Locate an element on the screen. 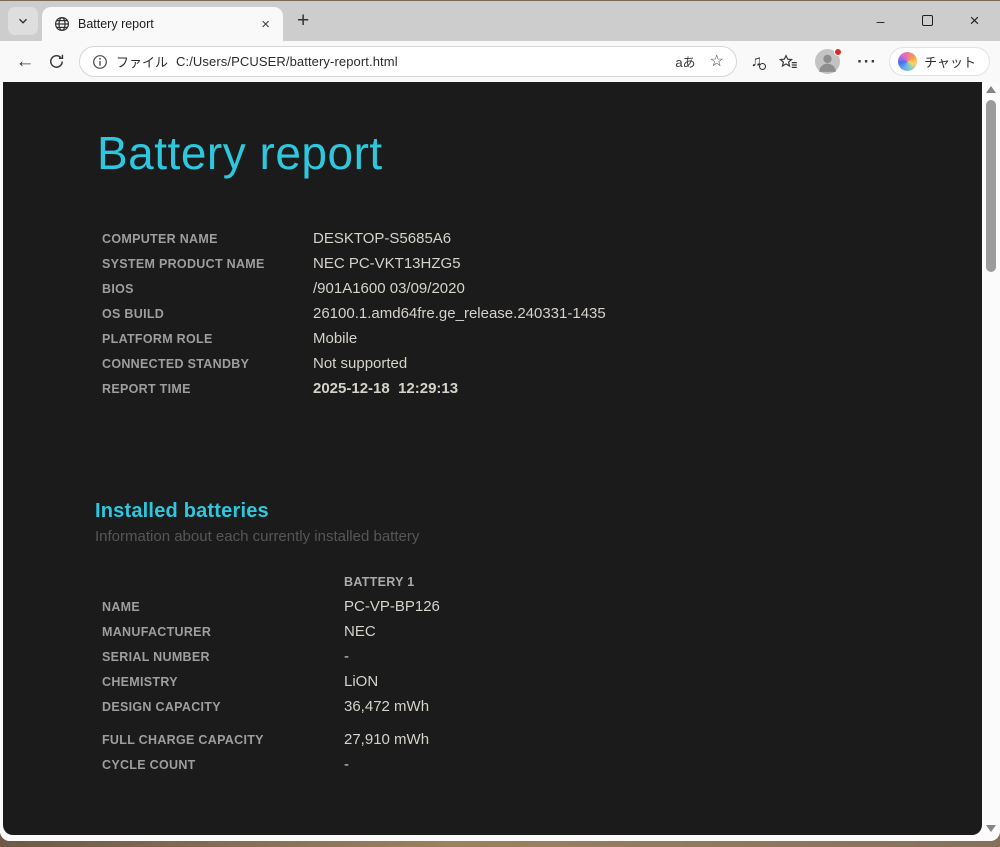 Image resolution: width=1000 pixels, height=847 pixels. tab-search-button is located at coordinates (23, 21).